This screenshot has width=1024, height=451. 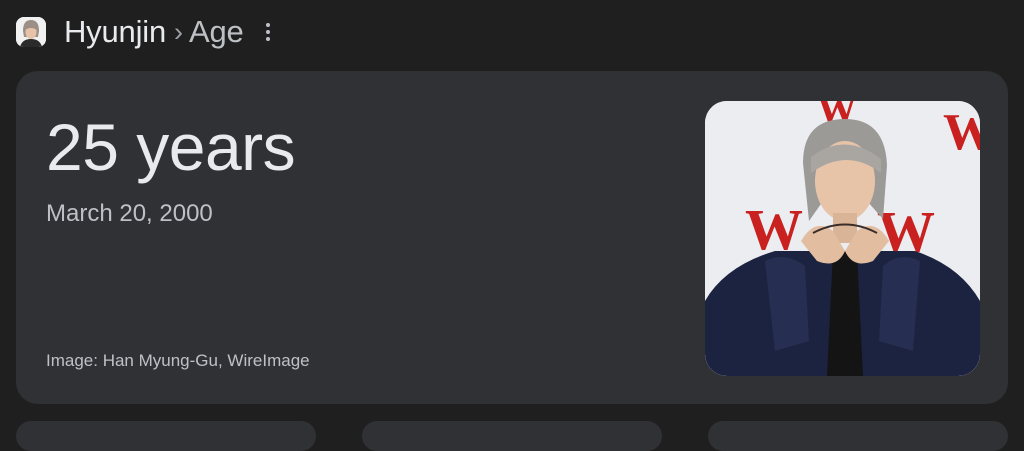 I want to click on breadcrumb-header: Hyunjin › Age, so click(x=148, y=32).